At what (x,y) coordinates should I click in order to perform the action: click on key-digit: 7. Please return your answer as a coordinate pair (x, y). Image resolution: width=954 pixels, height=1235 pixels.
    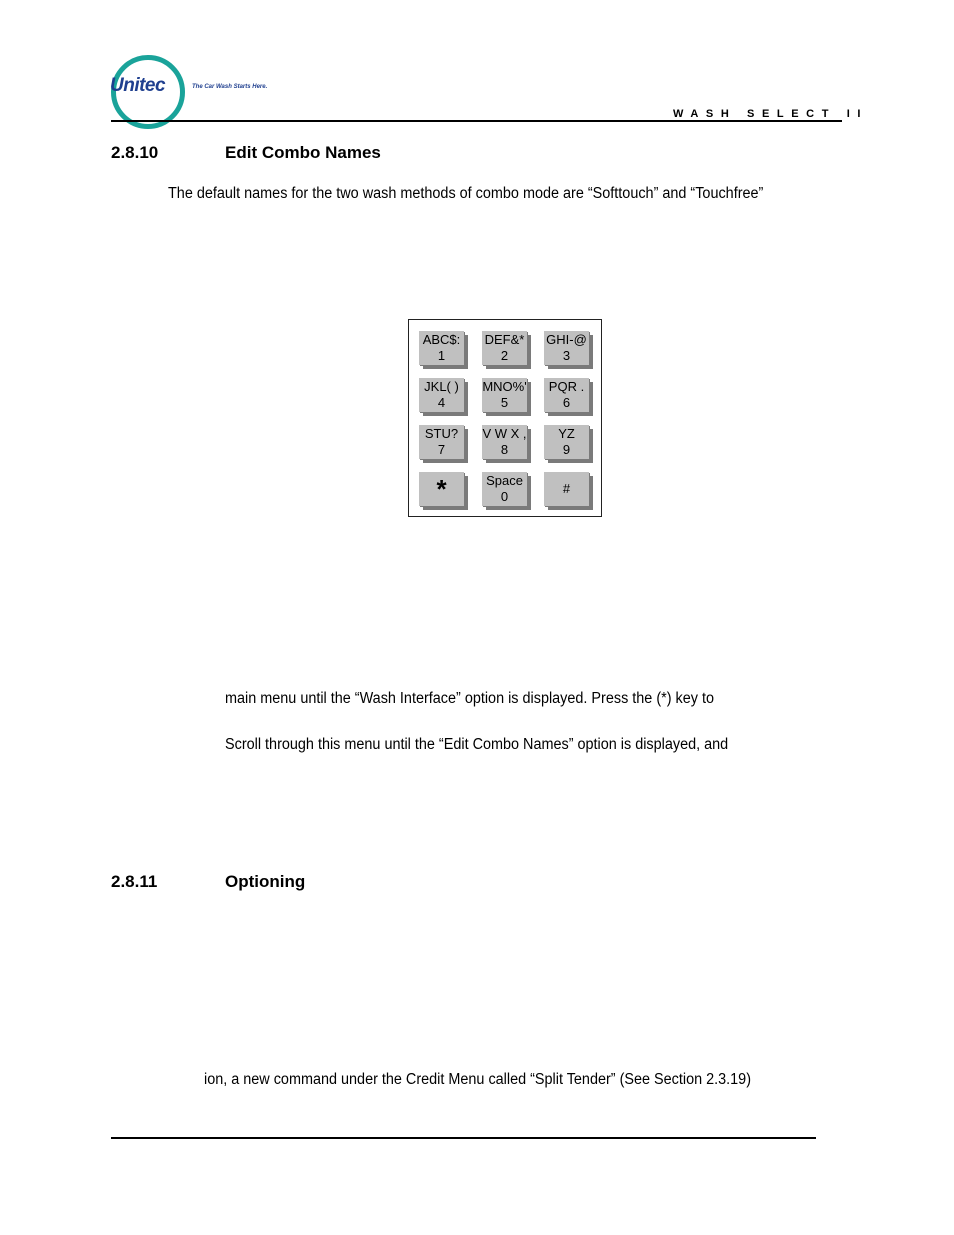
    Looking at the image, I should click on (441, 449).